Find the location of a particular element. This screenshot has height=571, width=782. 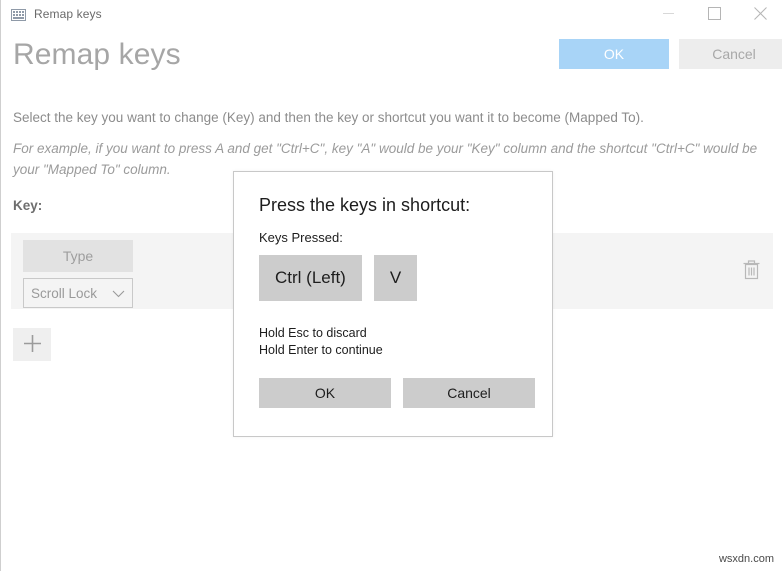

add-row-button is located at coordinates (32, 344).